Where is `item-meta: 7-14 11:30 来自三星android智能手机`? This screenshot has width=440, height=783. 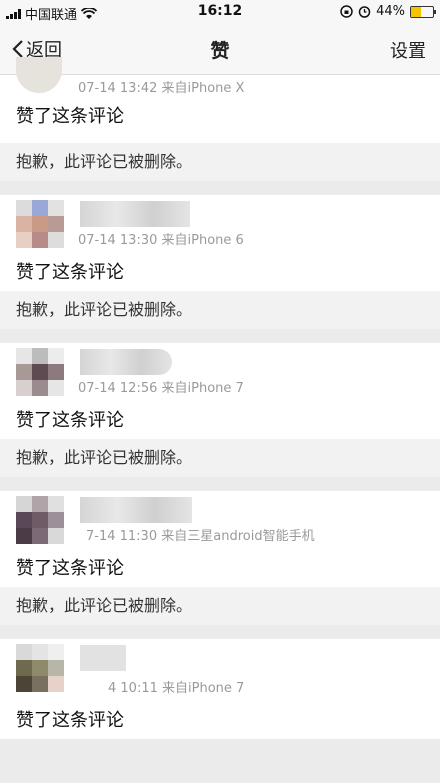
item-meta: 7-14 11:30 来自三星android智能手机 is located at coordinates (200, 536).